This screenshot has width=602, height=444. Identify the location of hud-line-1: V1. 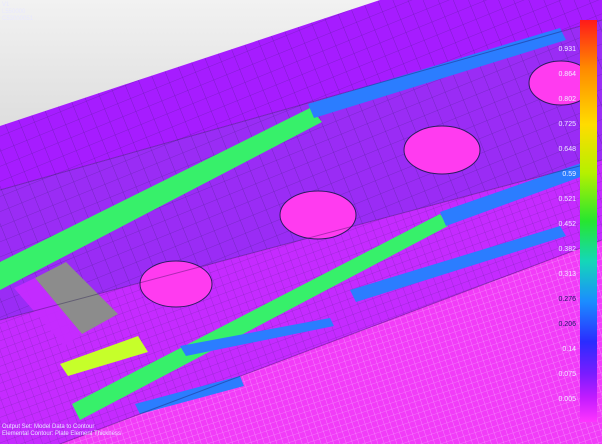
(6, 5).